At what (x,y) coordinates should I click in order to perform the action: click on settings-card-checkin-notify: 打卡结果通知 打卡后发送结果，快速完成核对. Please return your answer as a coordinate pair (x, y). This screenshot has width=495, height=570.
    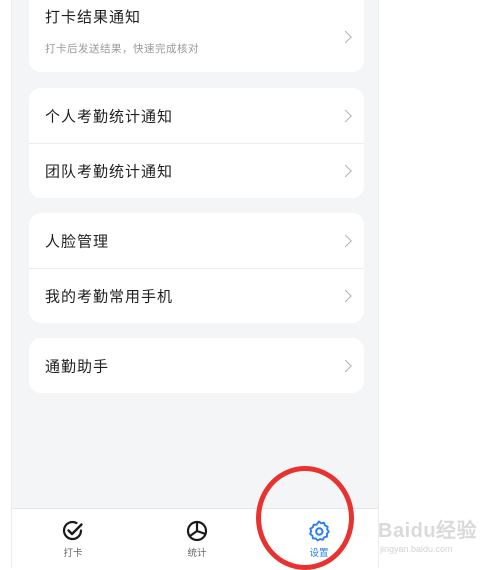
    Looking at the image, I should click on (196, 36).